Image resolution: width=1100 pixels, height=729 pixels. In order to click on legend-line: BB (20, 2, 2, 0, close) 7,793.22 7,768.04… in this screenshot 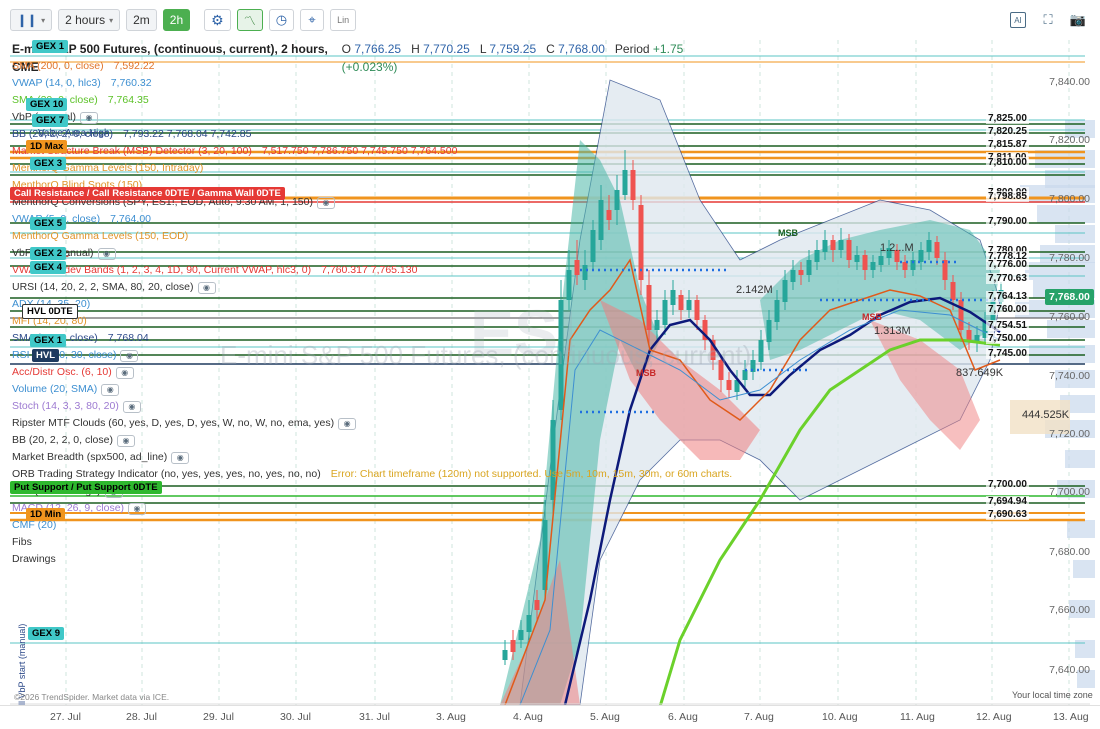, I will do `click(362, 134)`.